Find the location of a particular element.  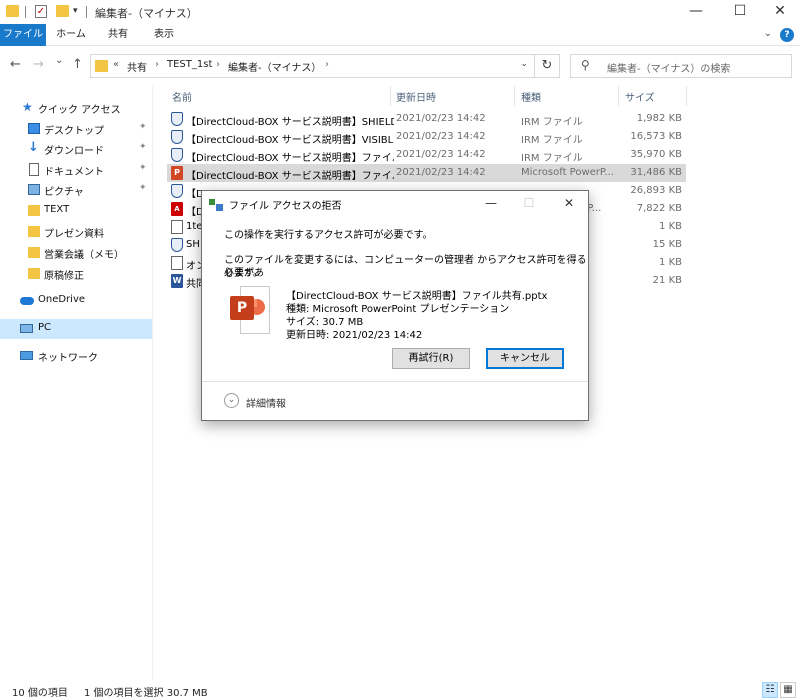

sidebar-item-quick-access: ★ クイック アクセス is located at coordinates (76, 108).